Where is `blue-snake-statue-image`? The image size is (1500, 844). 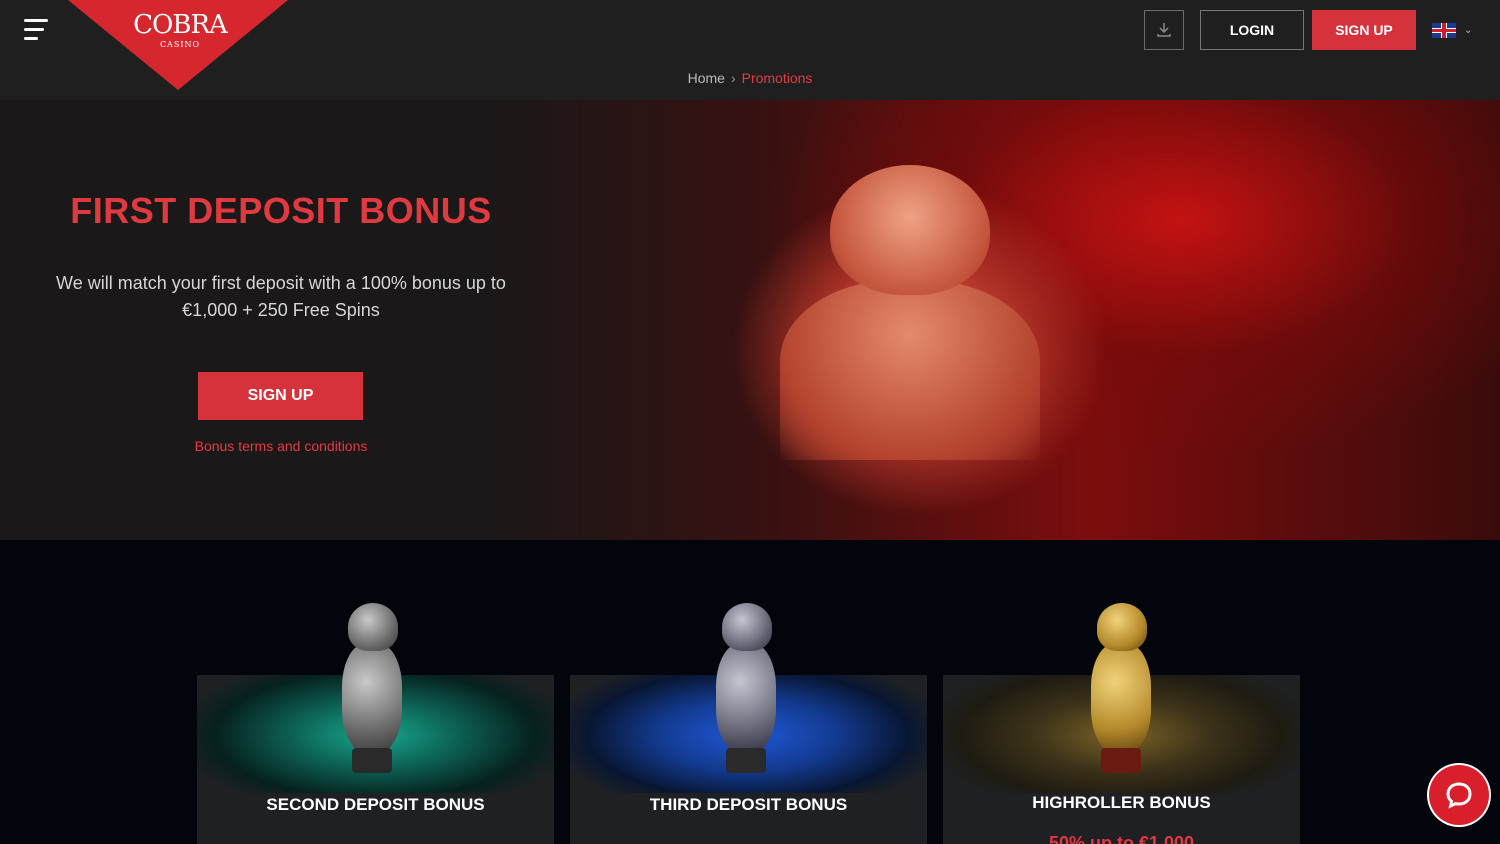
blue-snake-statue-image is located at coordinates (747, 688).